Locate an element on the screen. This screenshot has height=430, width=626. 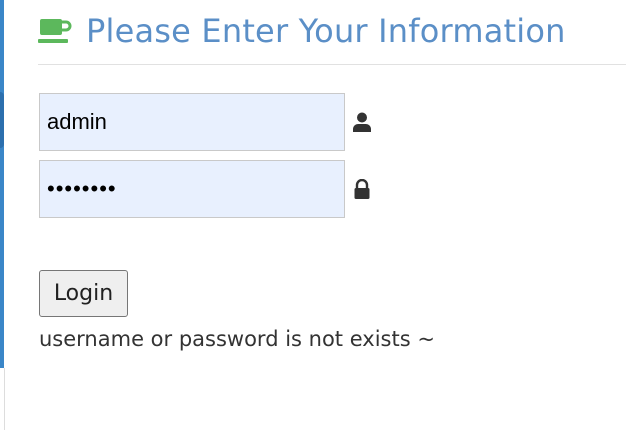
page-heading: Please Enter Your Information is located at coordinates (302, 31).